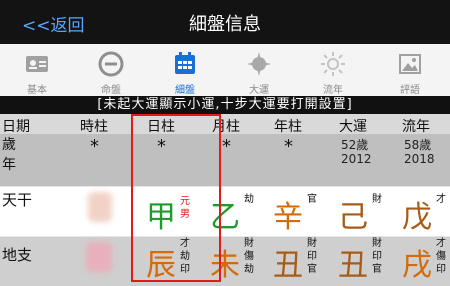  What do you see at coordinates (226, 146) in the screenshot?
I see `month-star: *` at bounding box center [226, 146].